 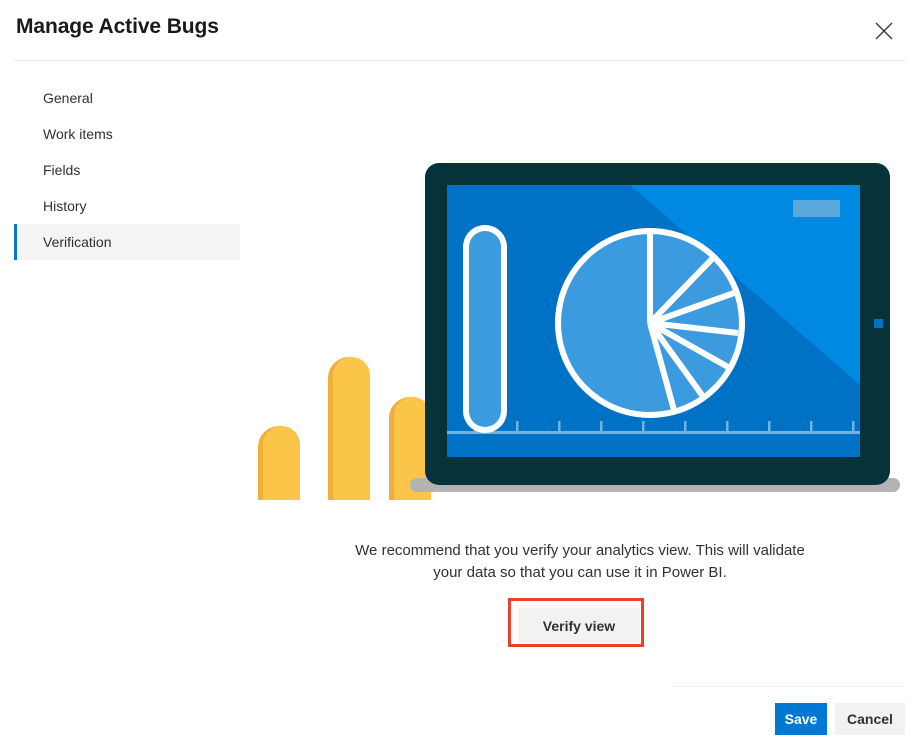 What do you see at coordinates (117, 26) in the screenshot?
I see `page-title: Manage Active Bugs` at bounding box center [117, 26].